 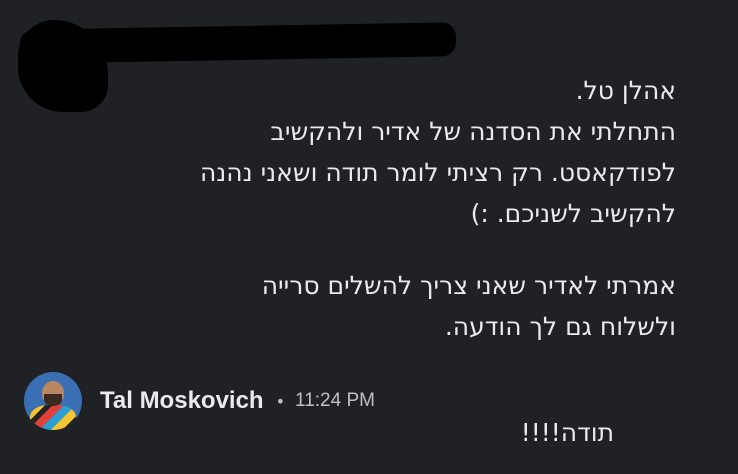 I want to click on avatar-beard, so click(x=53, y=400).